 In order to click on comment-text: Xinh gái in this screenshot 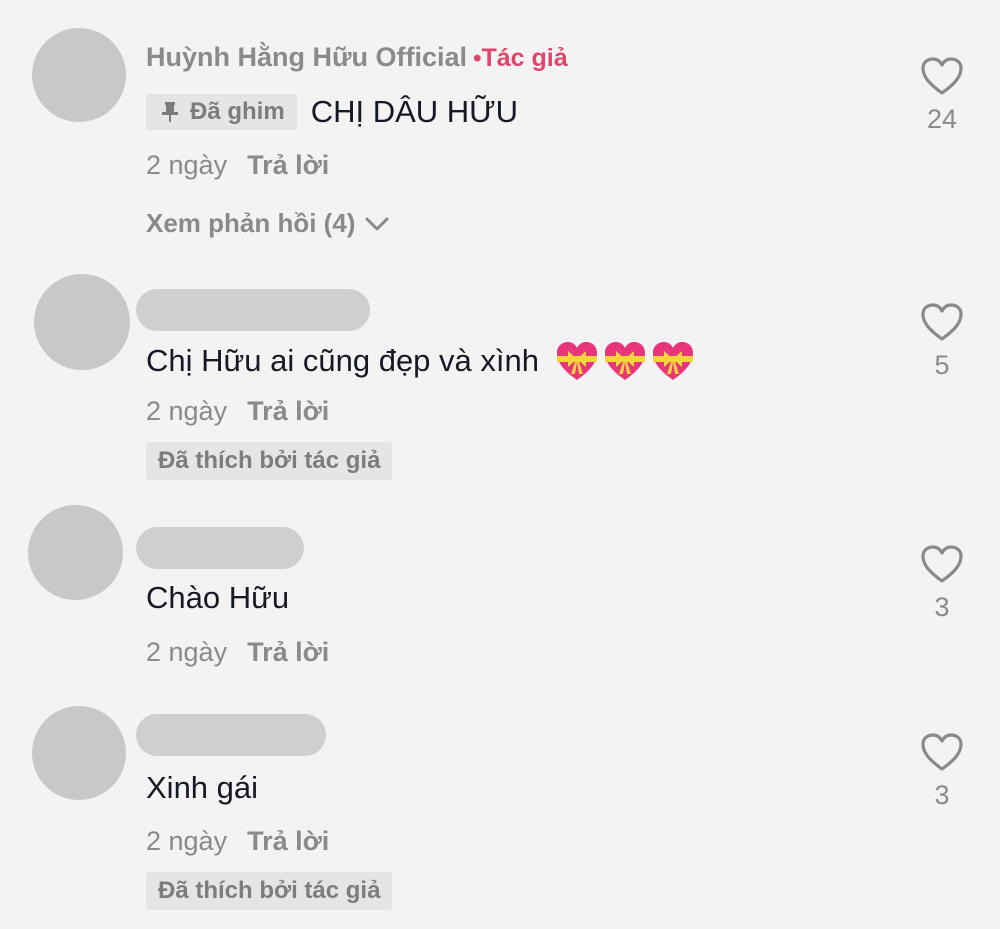, I will do `click(202, 787)`.